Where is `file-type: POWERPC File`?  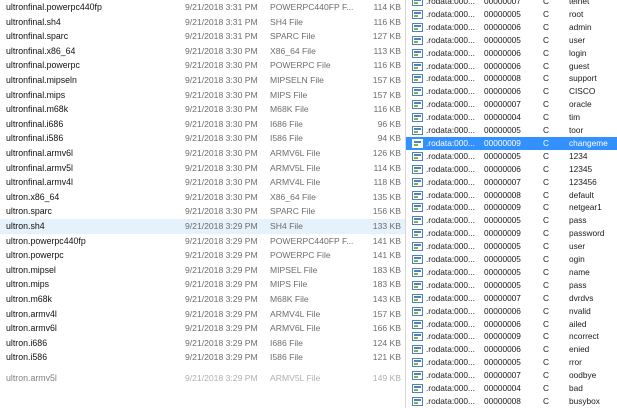
file-type: POWERPC File is located at coordinates (300, 255).